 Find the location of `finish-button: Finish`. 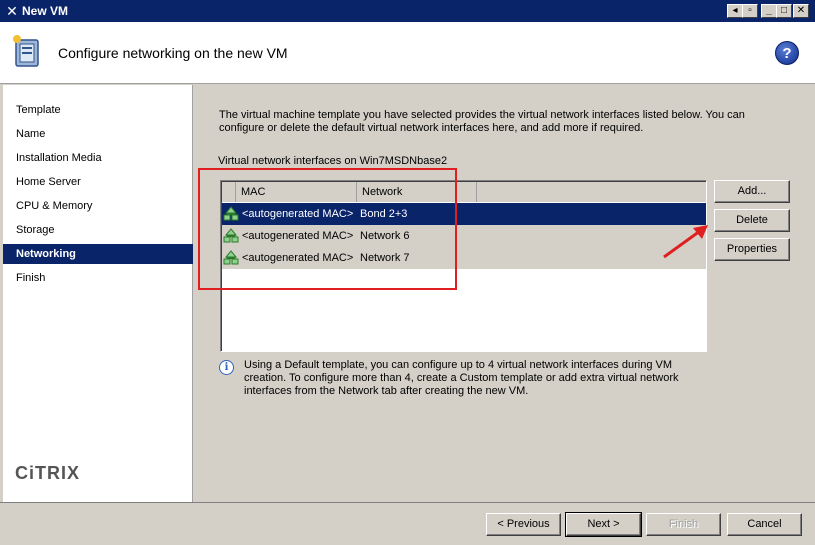

finish-button: Finish is located at coordinates (683, 524).